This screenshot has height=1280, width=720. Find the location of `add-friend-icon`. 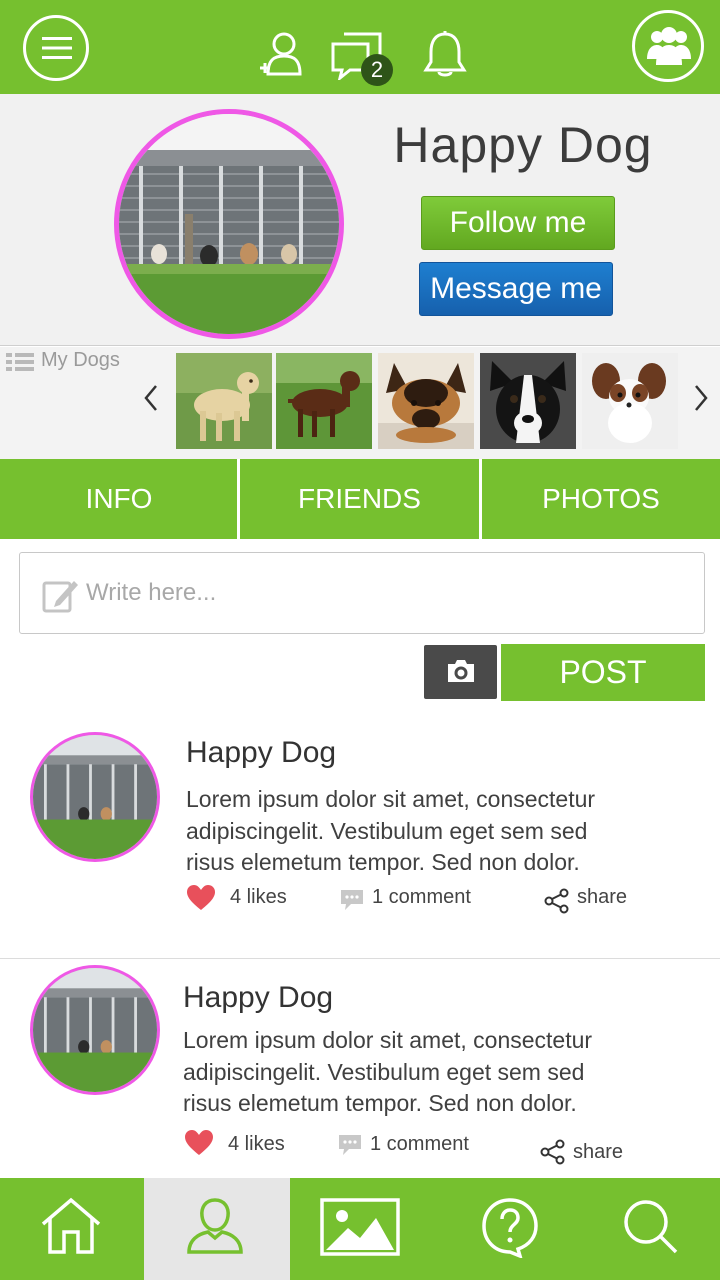

add-friend-icon is located at coordinates (281, 53).